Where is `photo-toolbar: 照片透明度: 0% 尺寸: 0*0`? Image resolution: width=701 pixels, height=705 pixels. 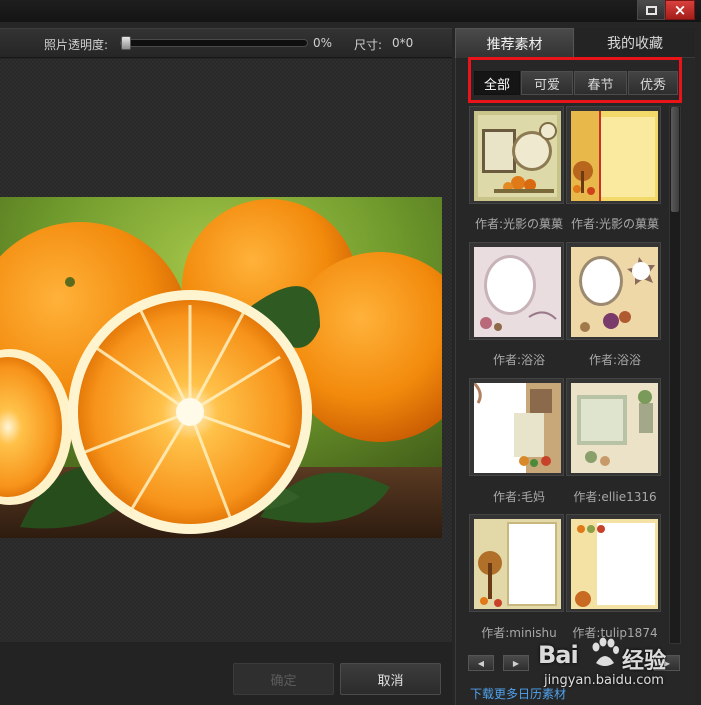
photo-toolbar: 照片透明度: 0% 尺寸: 0*0 is located at coordinates (226, 43).